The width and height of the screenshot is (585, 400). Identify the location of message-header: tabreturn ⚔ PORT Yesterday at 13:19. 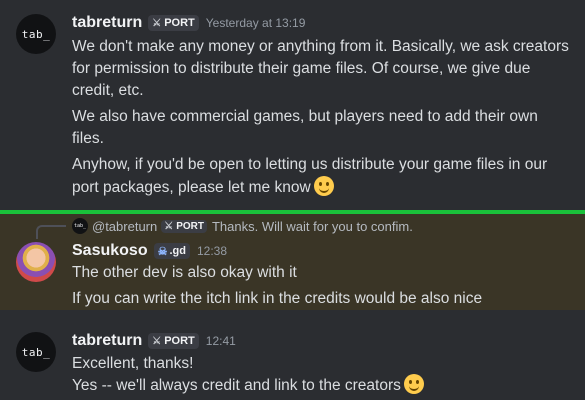
(188, 23).